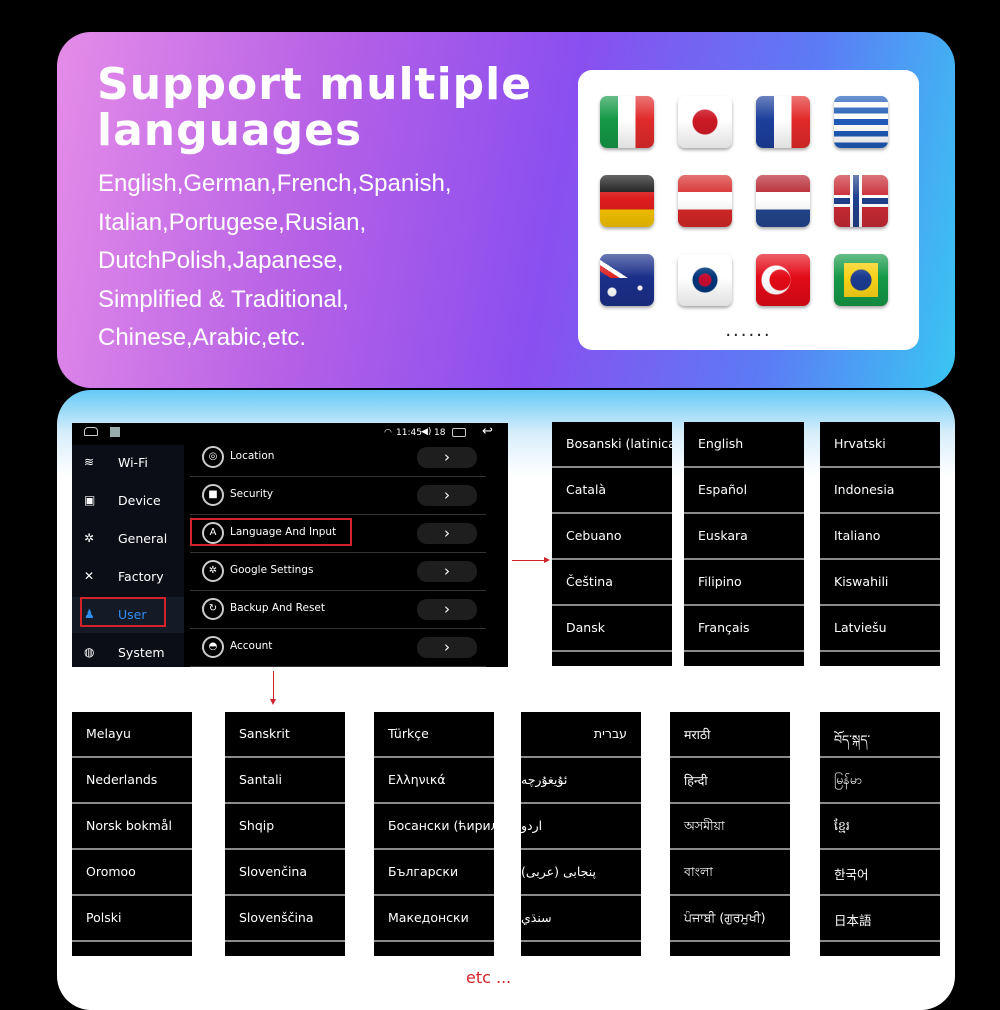 This screenshot has height=1010, width=1000. Describe the element at coordinates (880, 445) in the screenshot. I see `language-option: Hrvatski` at that location.